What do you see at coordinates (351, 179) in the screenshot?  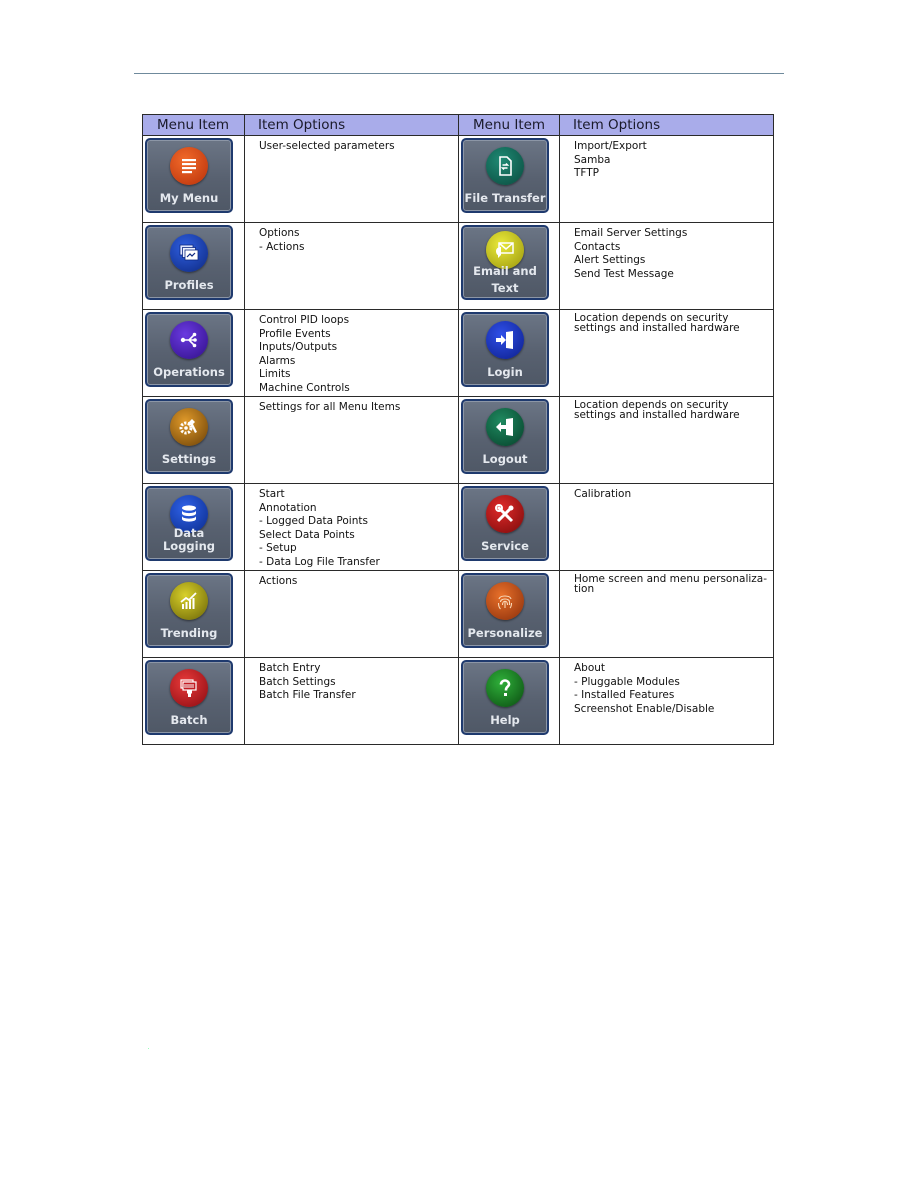 I see `options-cell: User-selected parameters` at bounding box center [351, 179].